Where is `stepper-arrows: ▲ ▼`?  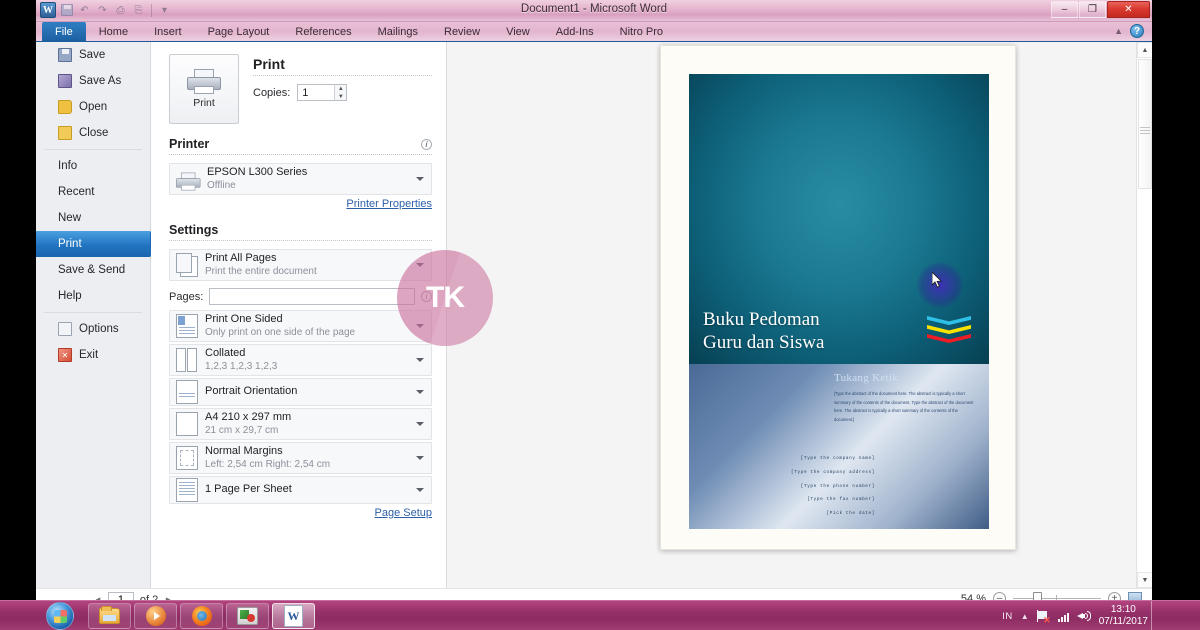
stepper-arrows: ▲ ▼ is located at coordinates (340, 93).